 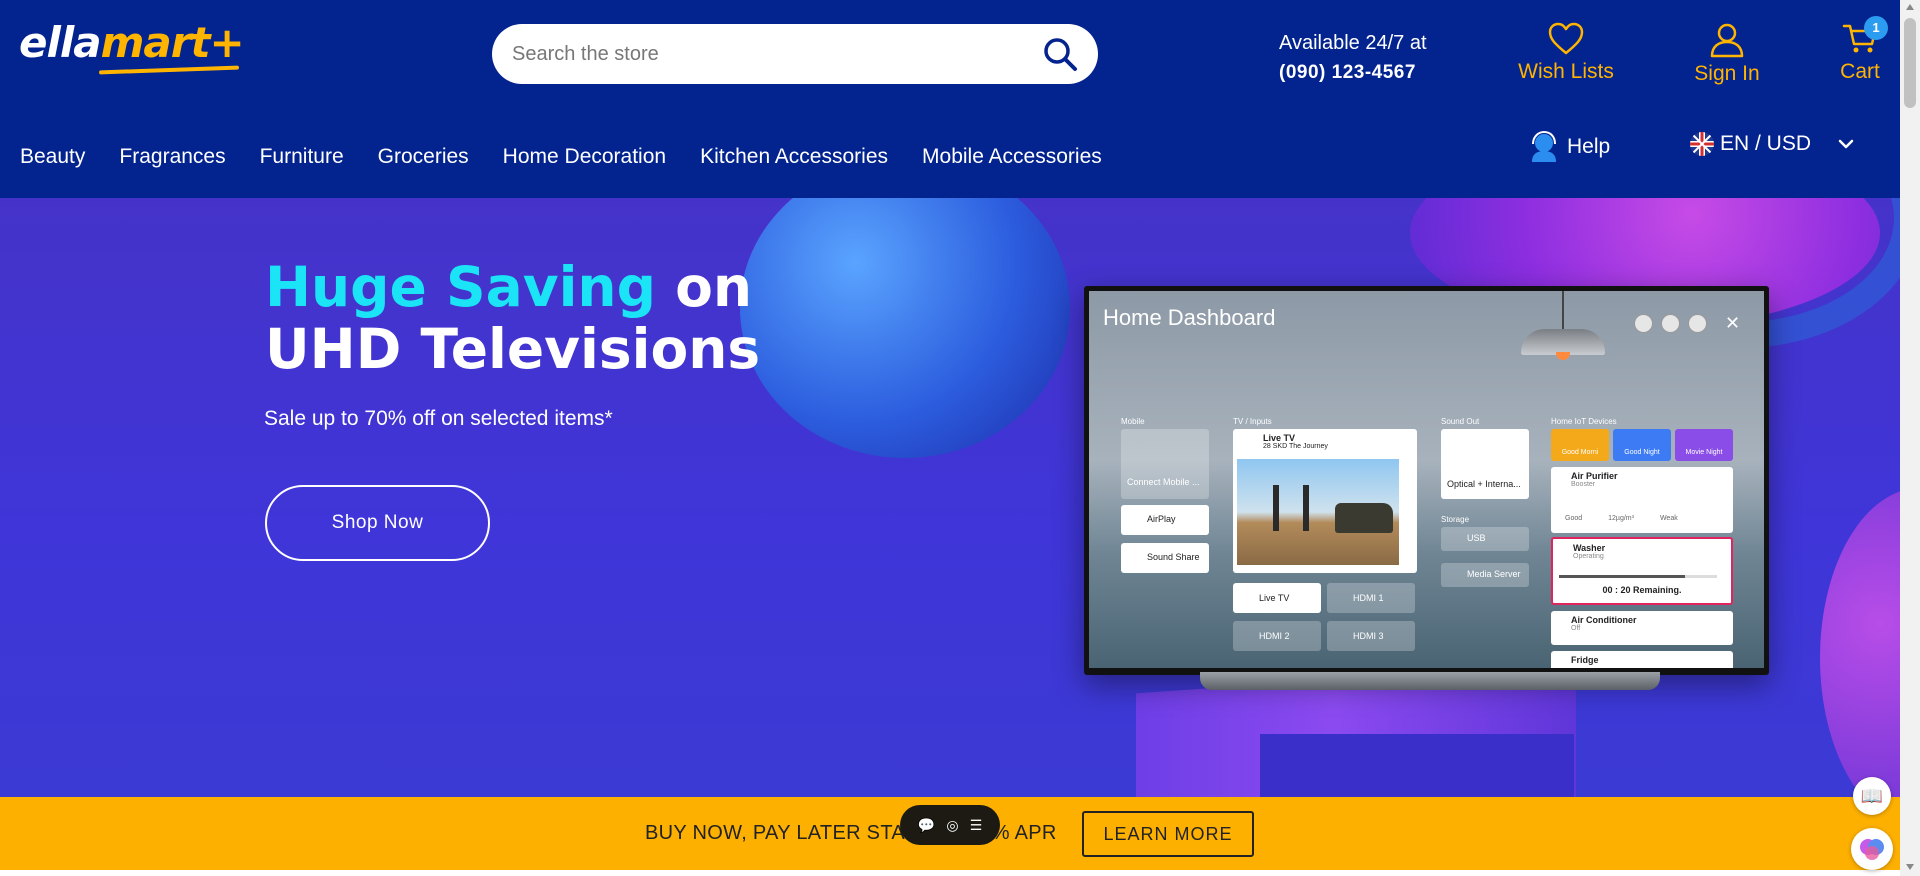 I want to click on tv-device-card: Air Conditioner Off, so click(x=1642, y=628).